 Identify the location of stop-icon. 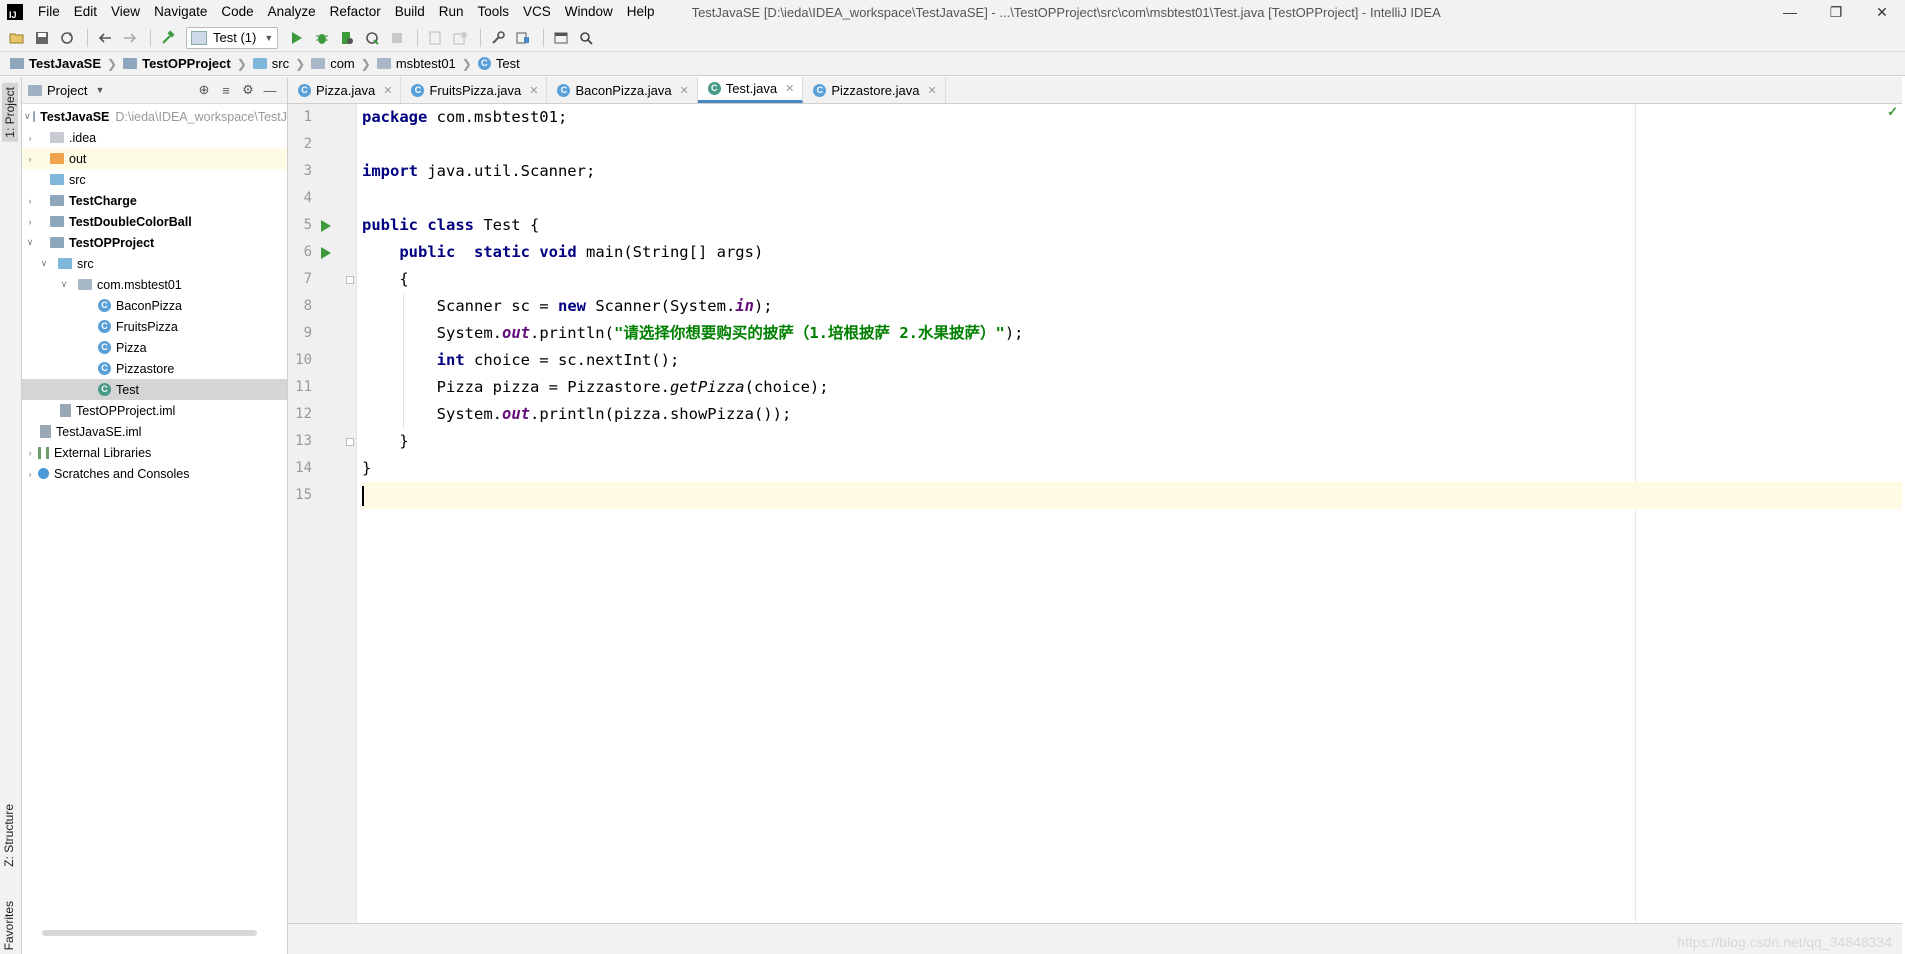
(397, 38).